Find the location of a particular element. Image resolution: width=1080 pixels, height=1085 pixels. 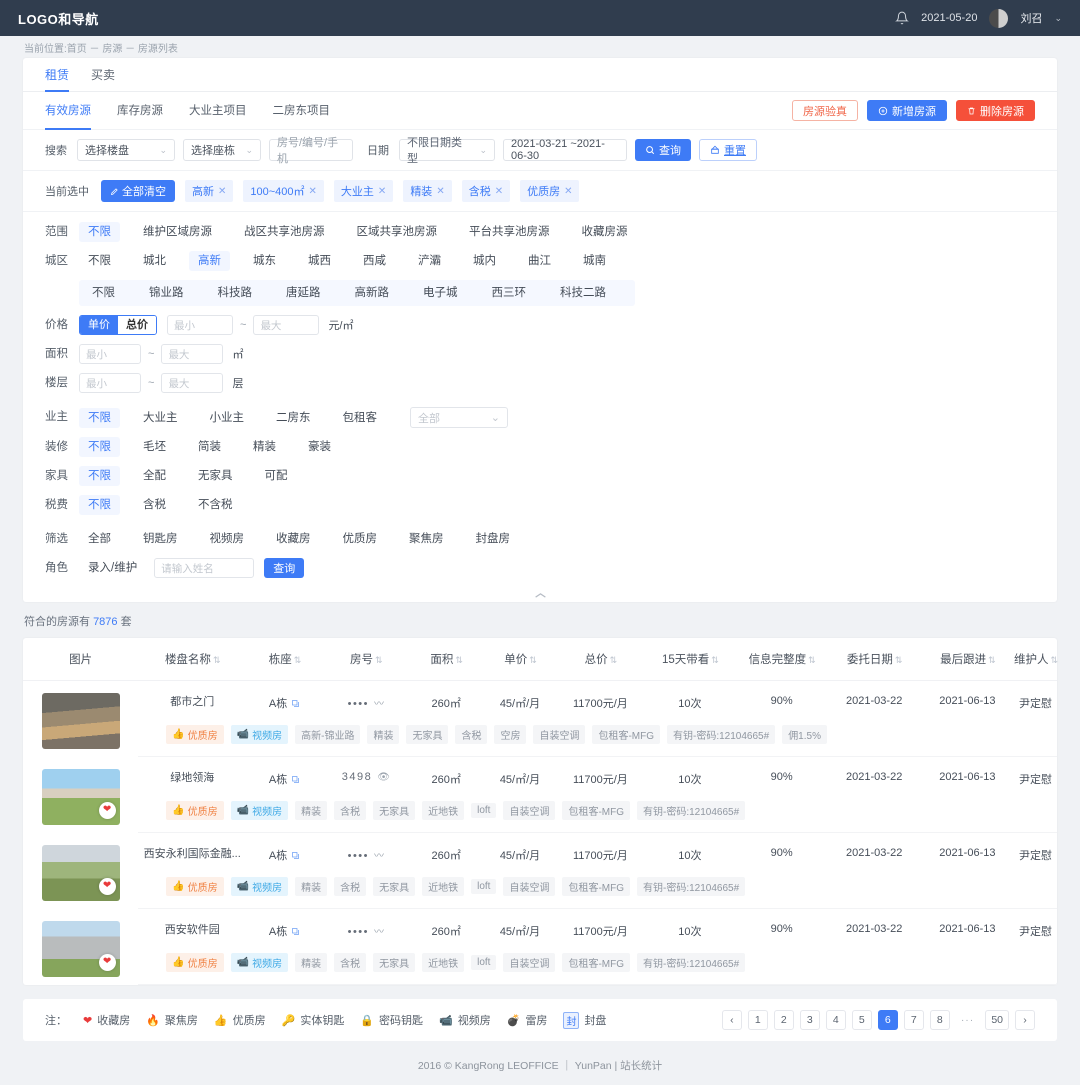

district-option: 城南 is located at coordinates (594, 261).